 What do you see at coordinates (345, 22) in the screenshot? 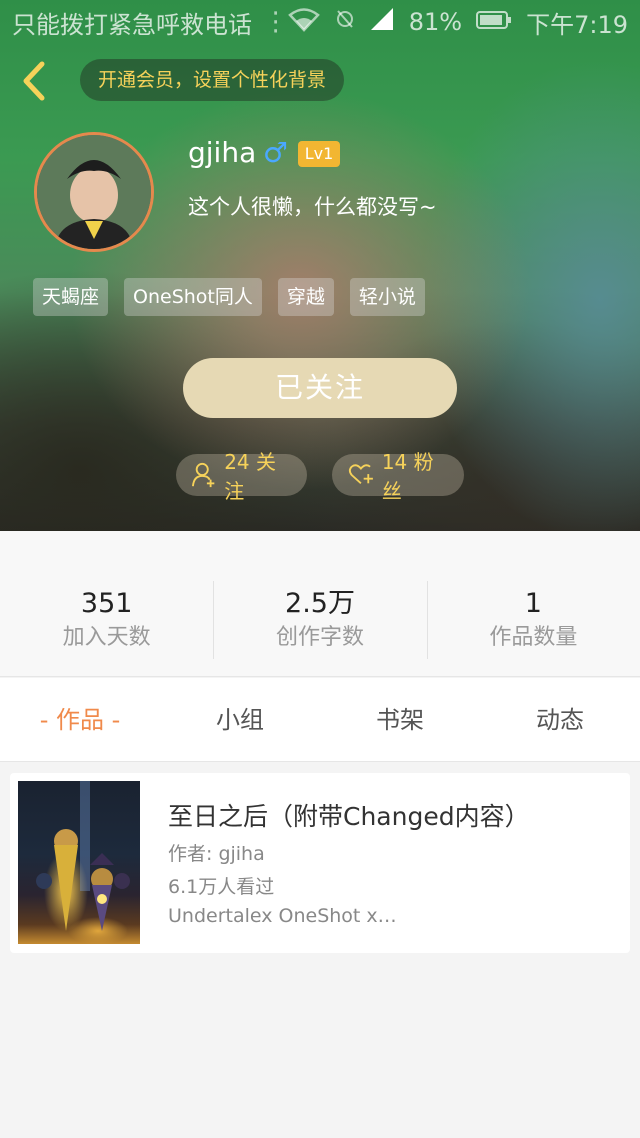
I see `alarm-off-icon` at bounding box center [345, 22].